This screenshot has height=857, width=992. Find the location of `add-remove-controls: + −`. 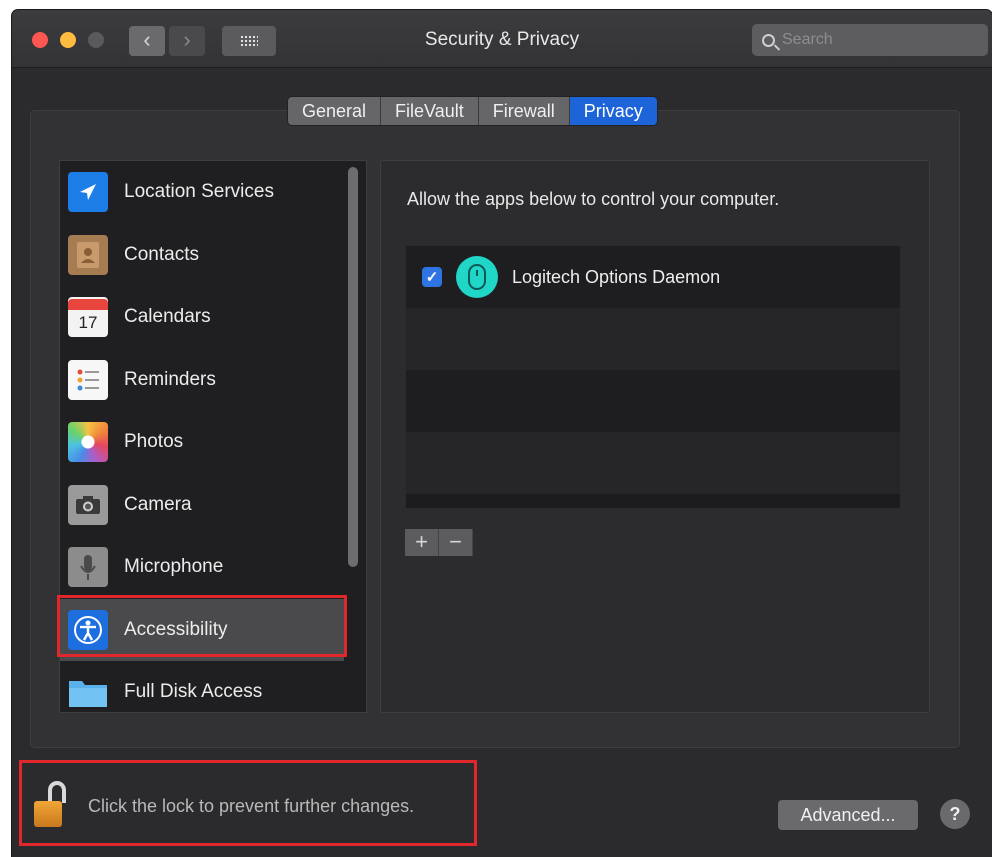

add-remove-controls: + − is located at coordinates (439, 542).